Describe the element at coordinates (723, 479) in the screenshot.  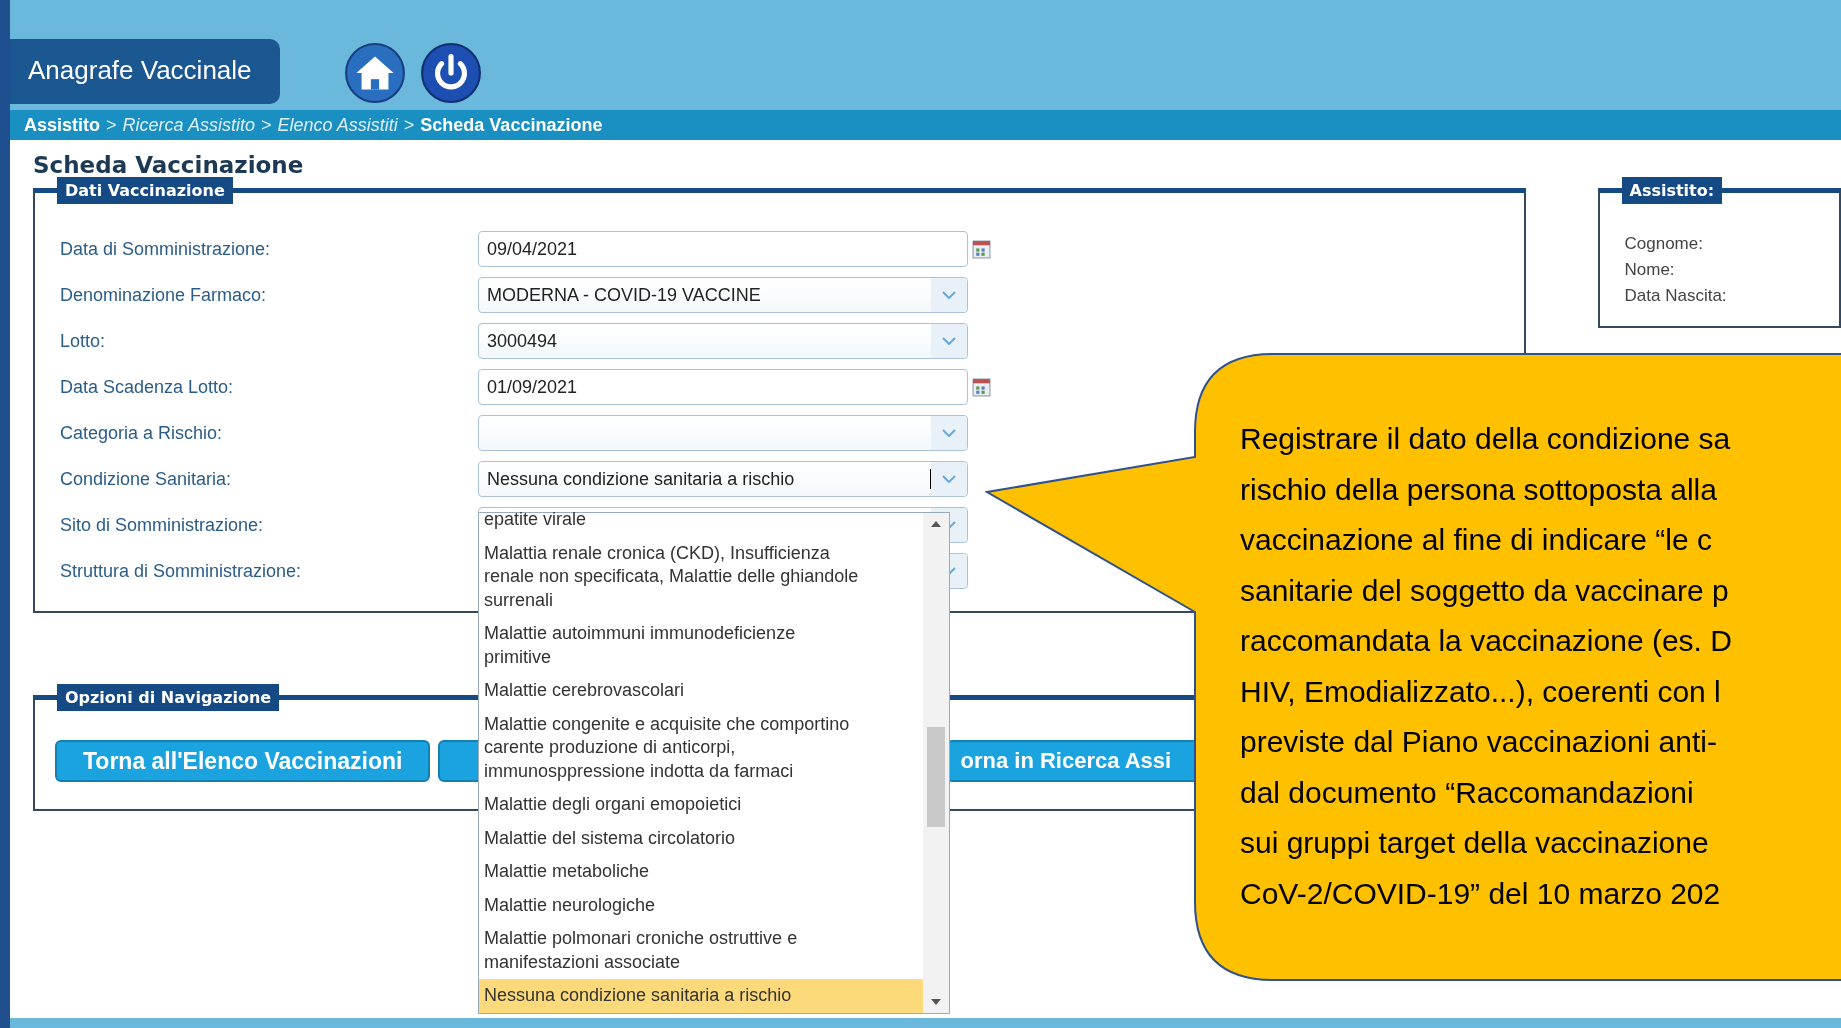
I see `combo-box: Nessuna condizione sanitaria a rischio` at that location.